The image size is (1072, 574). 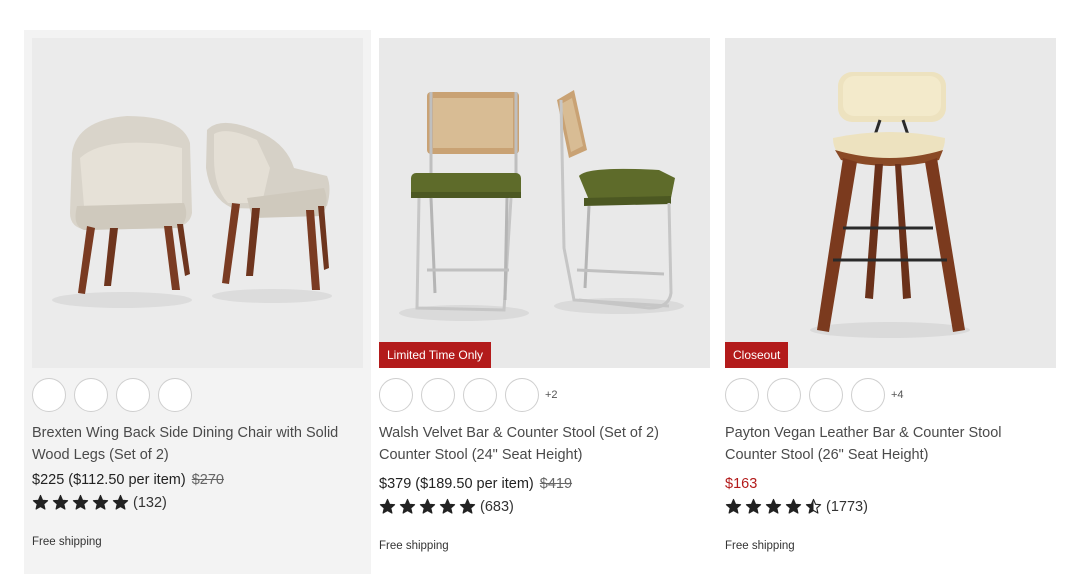 I want to click on original-price: $270, so click(x=207, y=480).